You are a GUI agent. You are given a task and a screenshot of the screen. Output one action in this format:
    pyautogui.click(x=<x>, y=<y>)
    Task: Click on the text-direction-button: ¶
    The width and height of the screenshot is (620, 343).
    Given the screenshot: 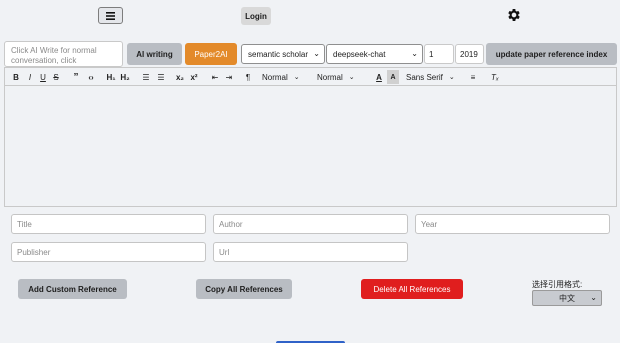 What is the action you would take?
    pyautogui.click(x=248, y=77)
    